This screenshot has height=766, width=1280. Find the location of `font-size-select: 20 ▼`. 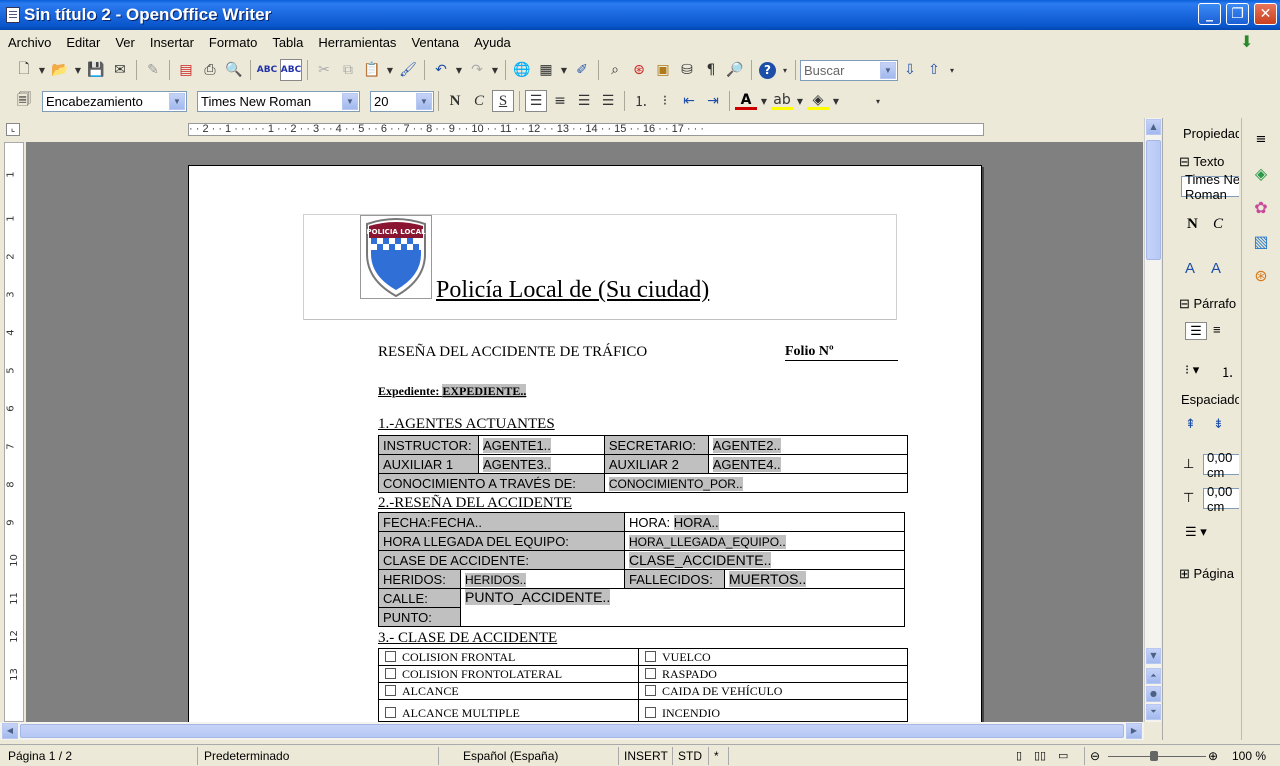

font-size-select: 20 ▼ is located at coordinates (402, 101).